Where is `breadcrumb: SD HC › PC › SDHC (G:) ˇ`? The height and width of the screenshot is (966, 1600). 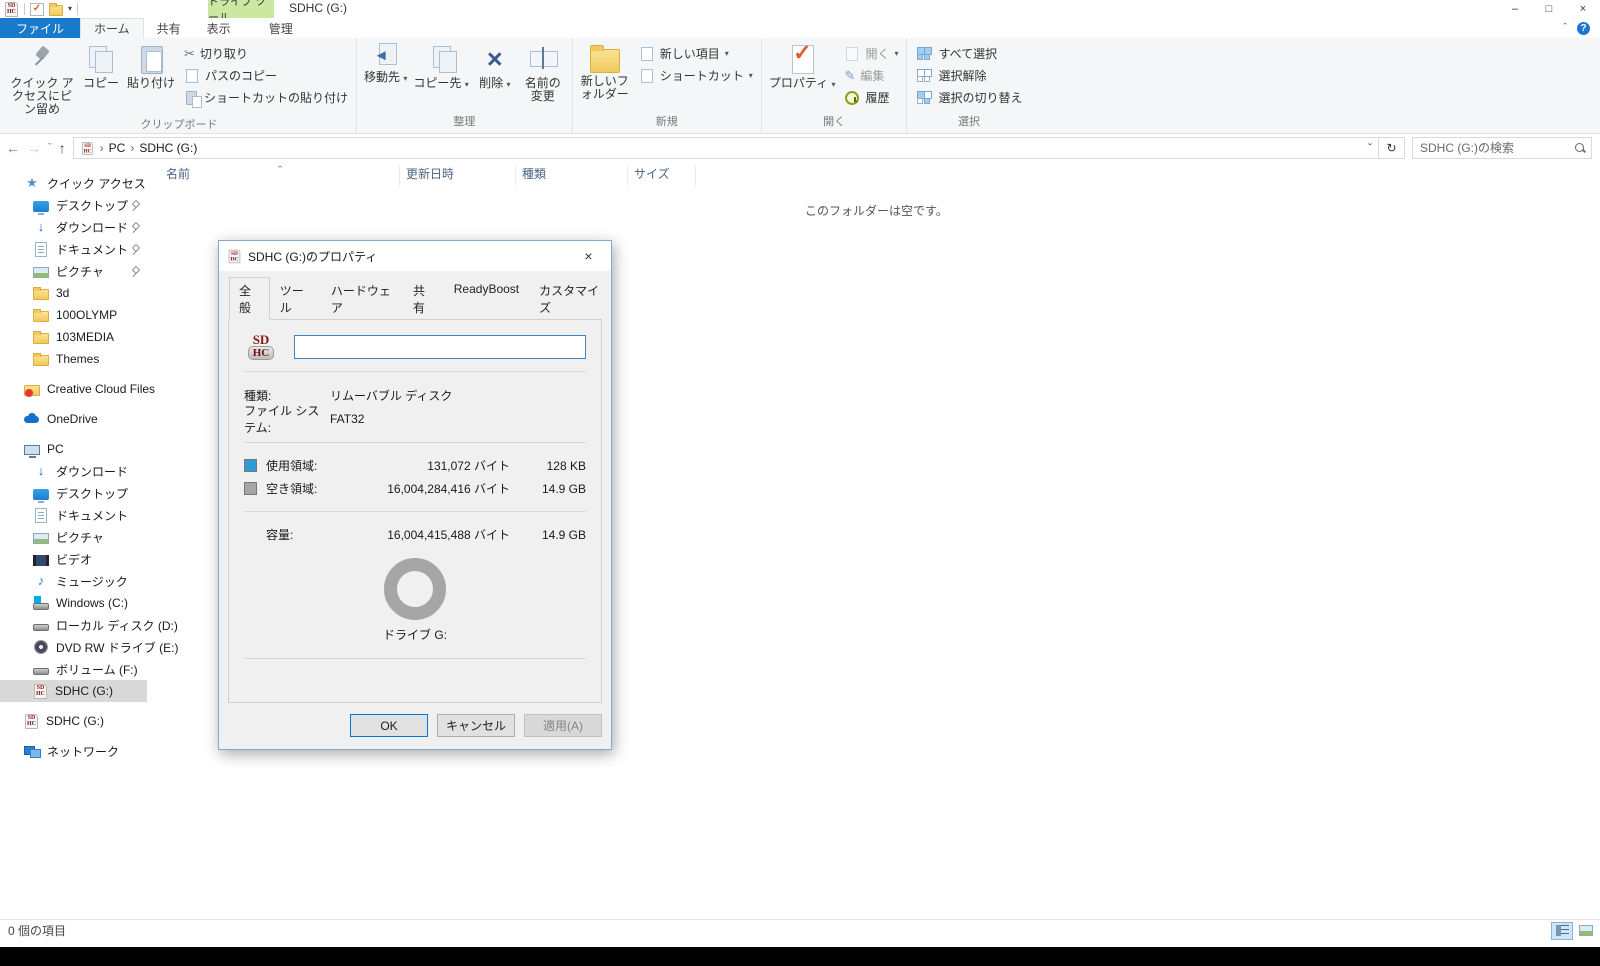
breadcrumb: SD HC › PC › SDHC (G:) ˇ is located at coordinates (725, 148).